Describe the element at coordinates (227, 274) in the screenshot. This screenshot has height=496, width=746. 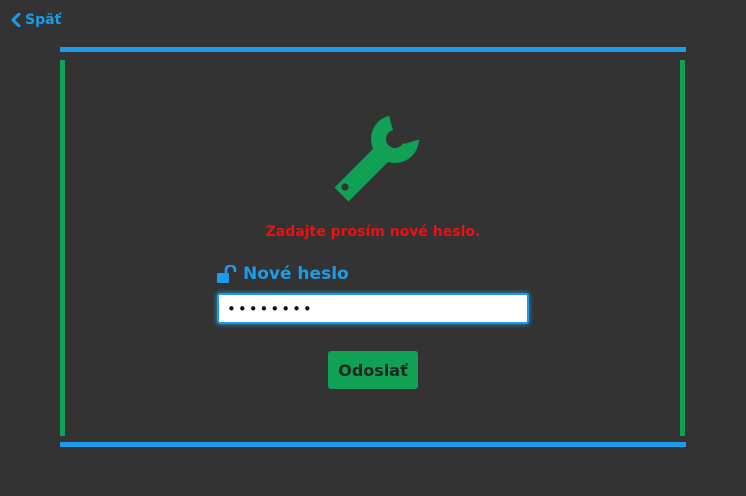
I see `unlock-icon` at that location.